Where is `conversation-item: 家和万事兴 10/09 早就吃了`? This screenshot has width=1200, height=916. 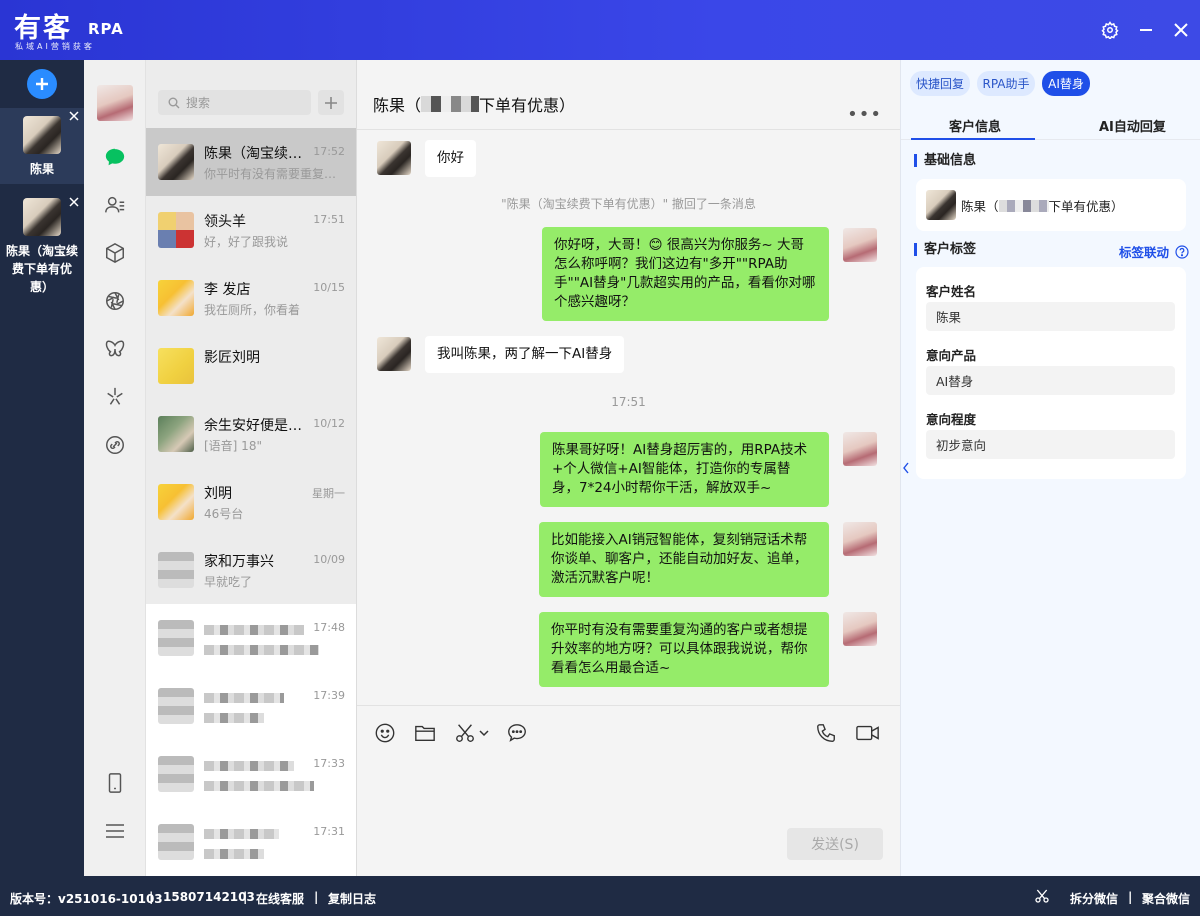
conversation-item: 家和万事兴 10/09 早就吃了 is located at coordinates (251, 570).